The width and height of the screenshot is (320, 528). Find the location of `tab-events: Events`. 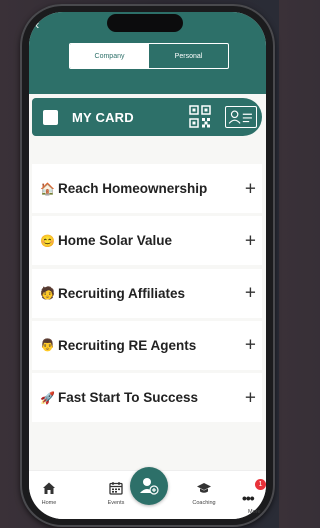

tab-events: Events is located at coordinates (116, 495).